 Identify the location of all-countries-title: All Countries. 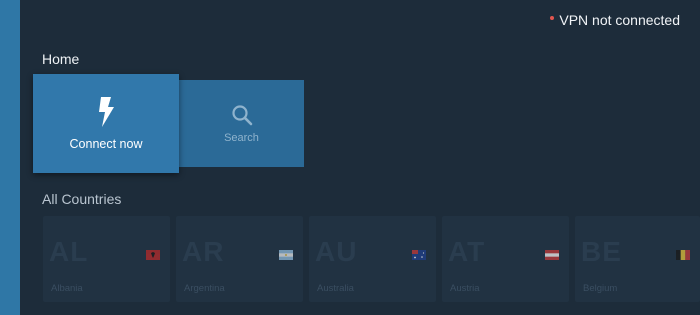
(82, 199).